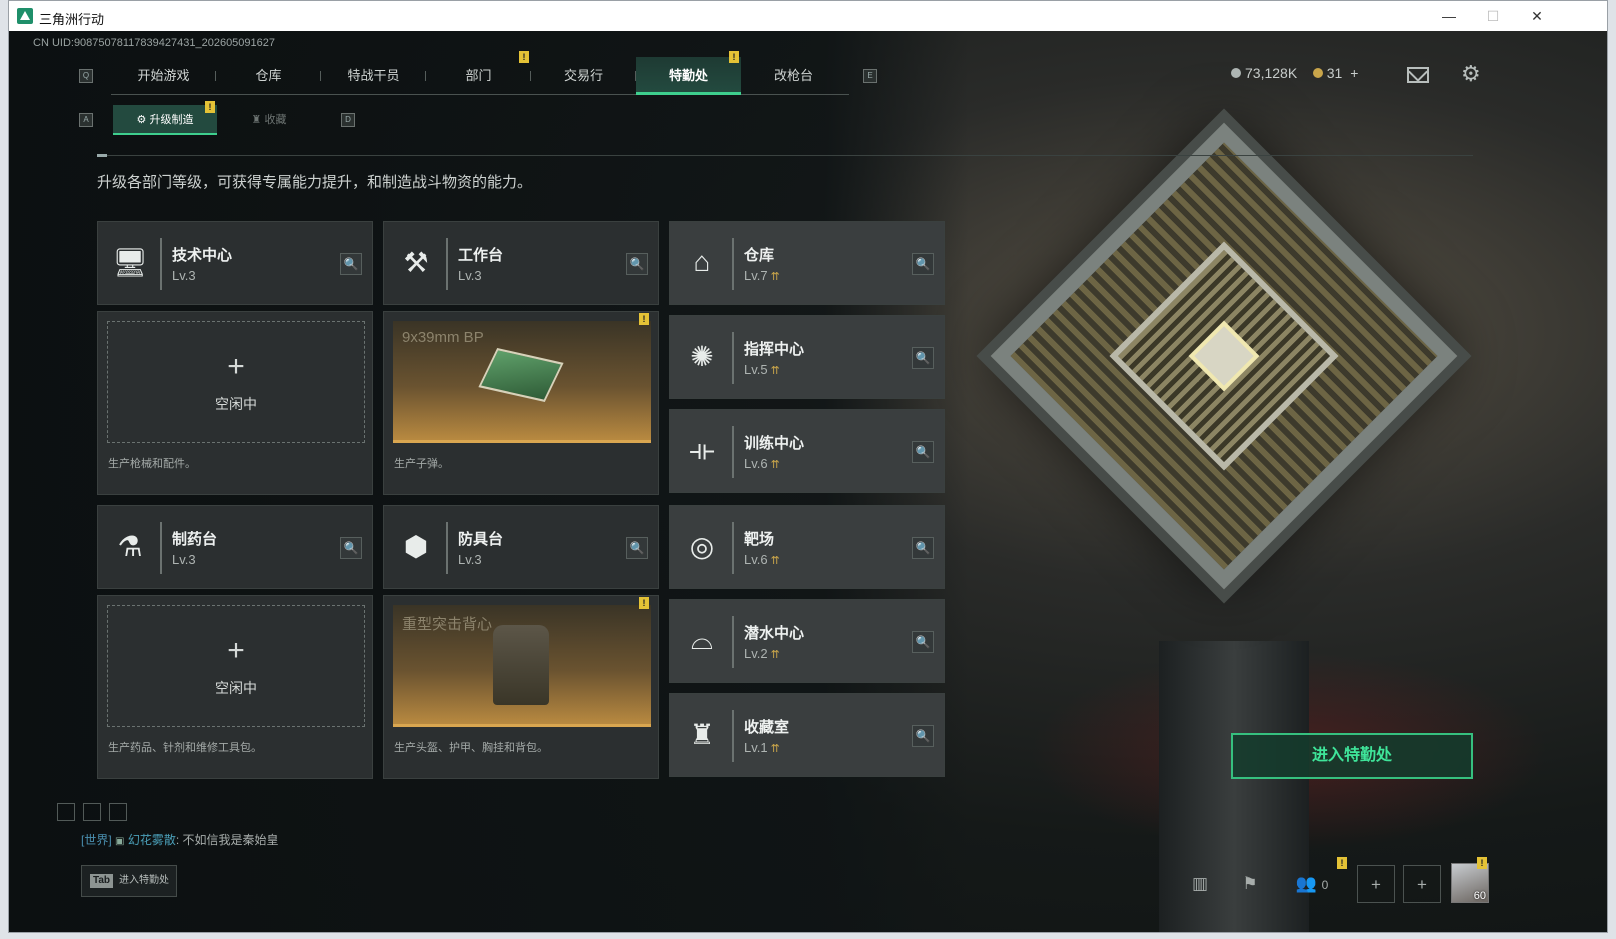 This screenshot has width=1616, height=939. What do you see at coordinates (1224, 356) in the screenshot?
I see `special-ops-cube-art` at bounding box center [1224, 356].